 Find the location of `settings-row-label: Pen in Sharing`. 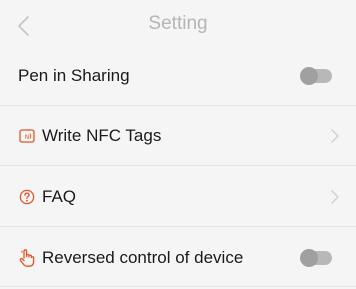

settings-row-label: Pen in Sharing is located at coordinates (74, 75).